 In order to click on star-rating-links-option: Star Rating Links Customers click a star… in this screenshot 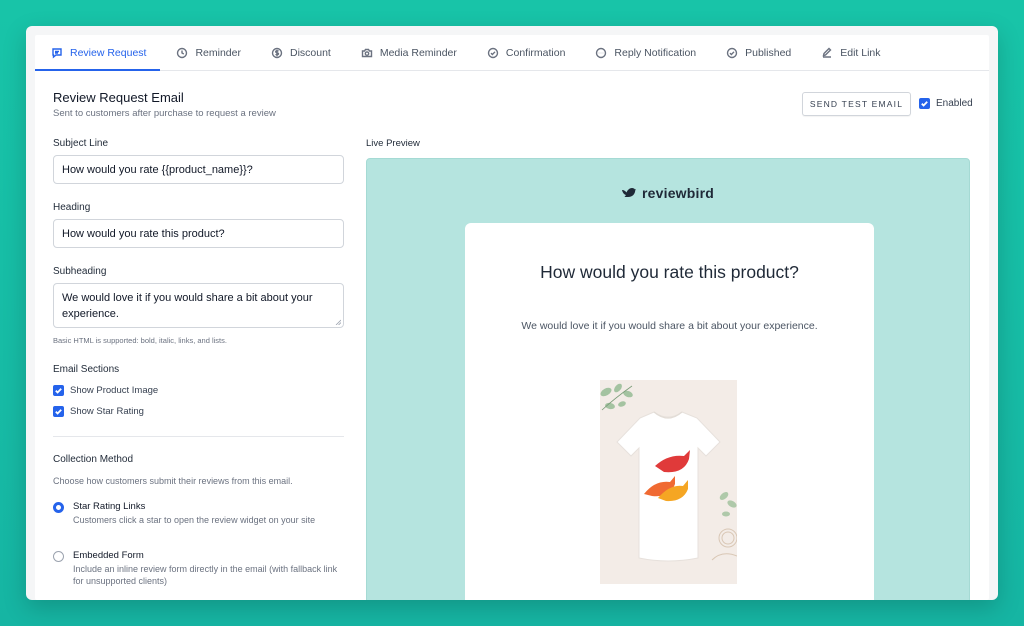, I will do `click(195, 513)`.